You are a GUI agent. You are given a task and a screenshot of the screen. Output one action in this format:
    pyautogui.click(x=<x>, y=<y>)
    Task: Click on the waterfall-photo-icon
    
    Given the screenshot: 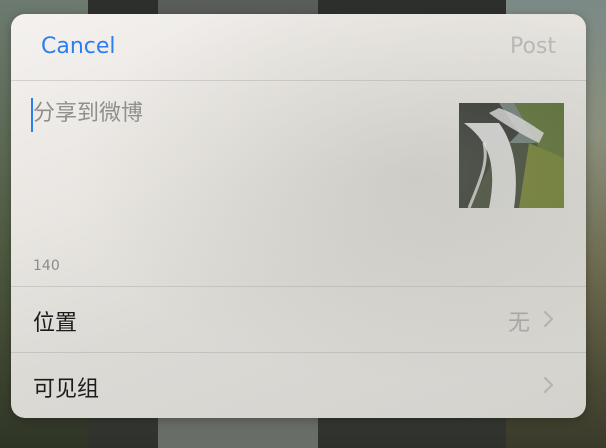 What is the action you would take?
    pyautogui.click(x=511, y=155)
    